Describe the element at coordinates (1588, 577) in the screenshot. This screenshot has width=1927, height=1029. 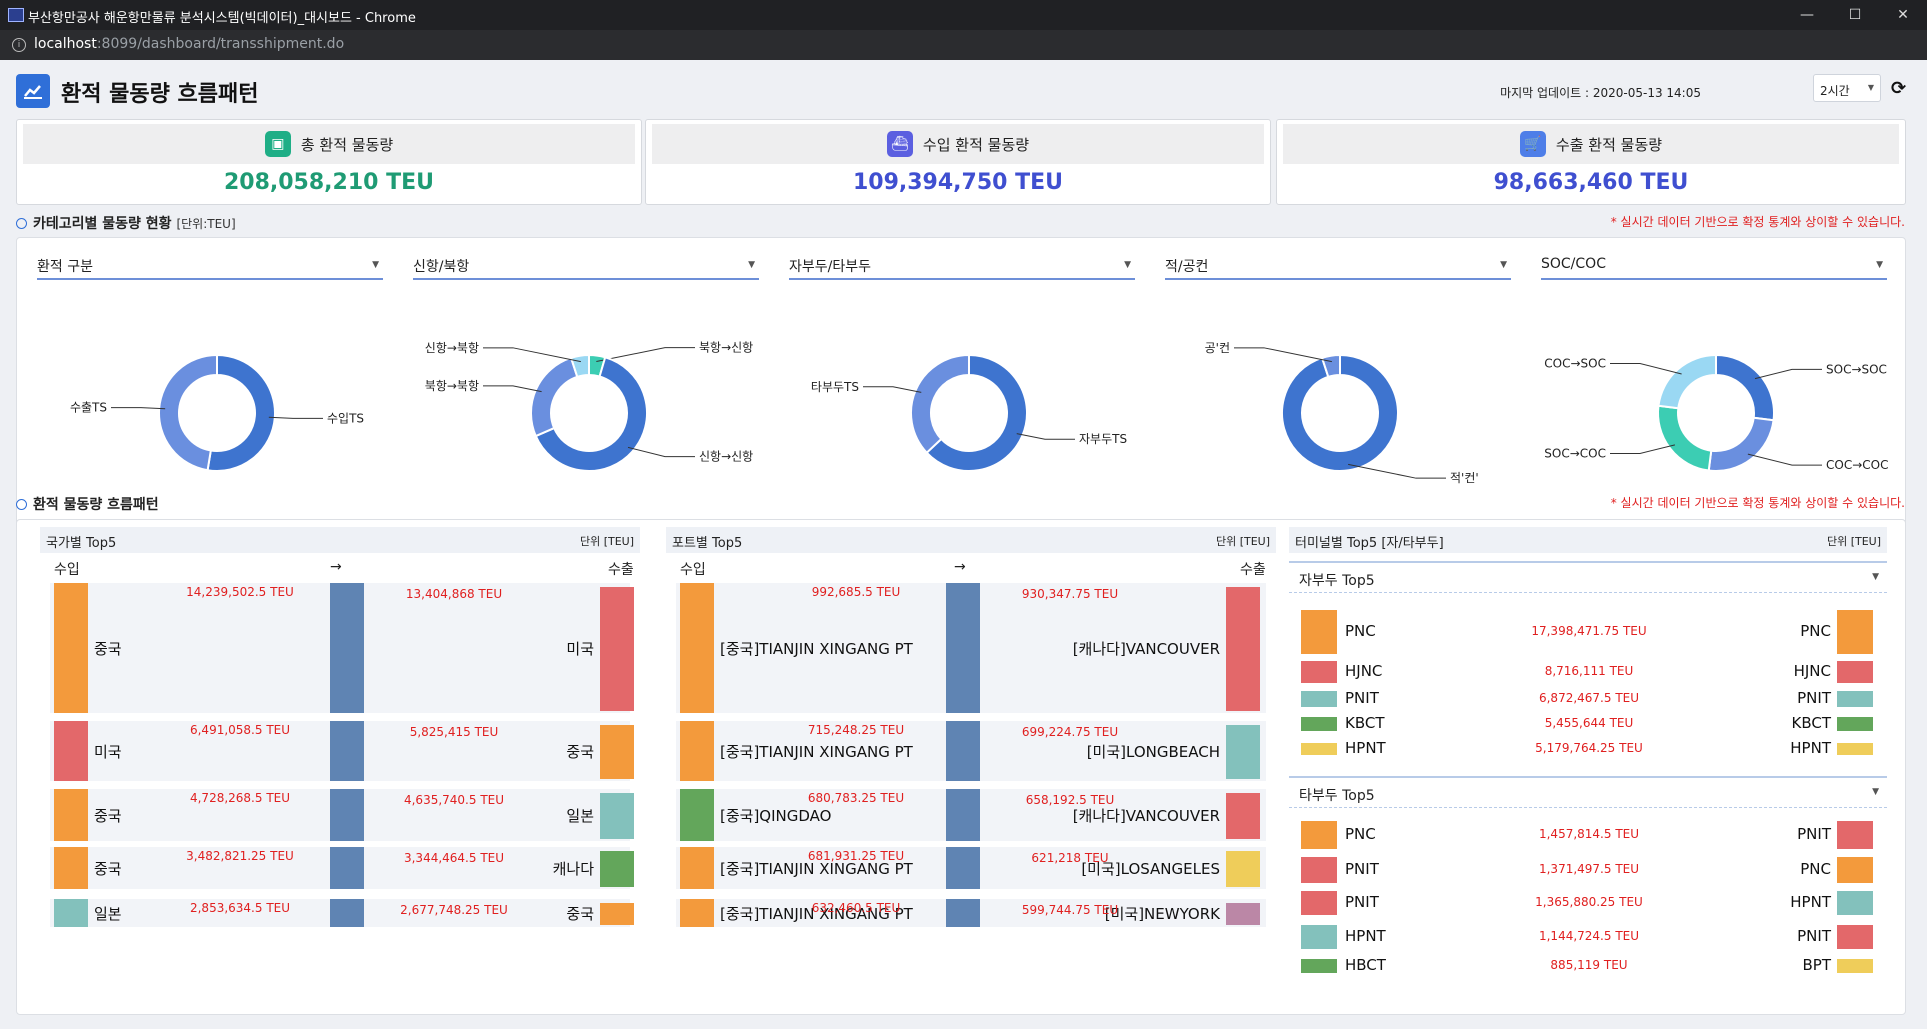
I see `own-pier-select: 자부두 Top5 ▼` at that location.